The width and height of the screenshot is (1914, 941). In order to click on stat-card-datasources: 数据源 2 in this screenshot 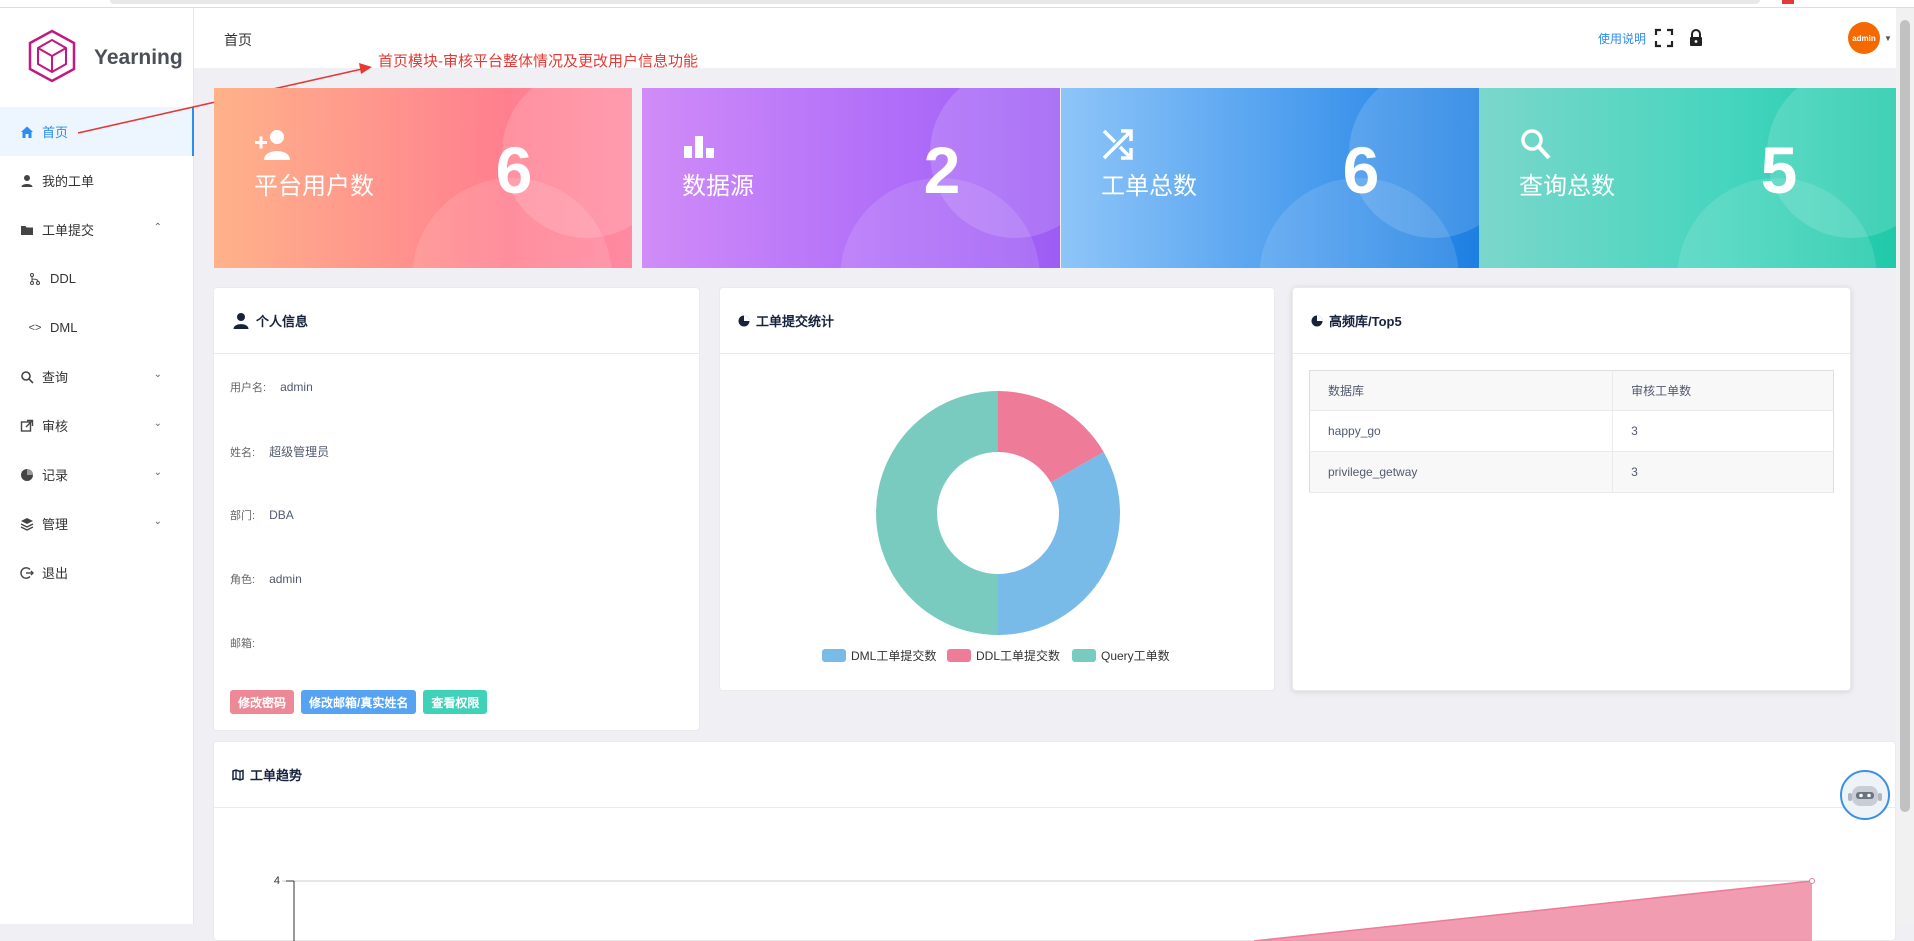, I will do `click(851, 178)`.